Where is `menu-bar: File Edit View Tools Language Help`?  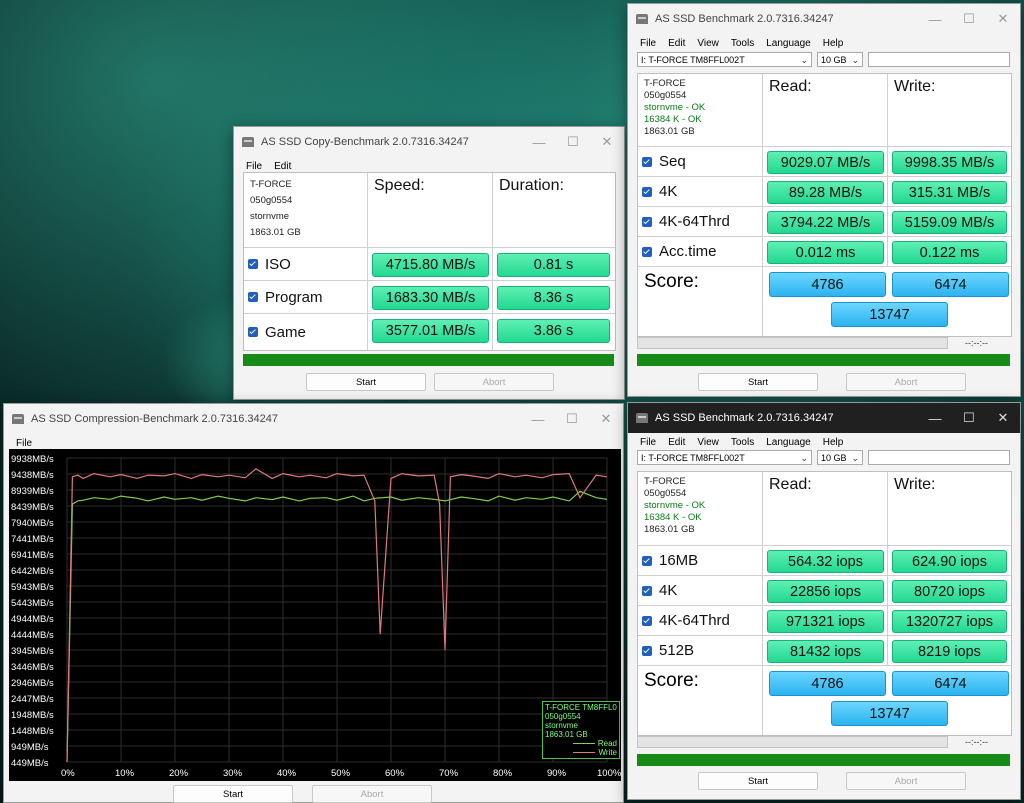 menu-bar: File Edit View Tools Language Help is located at coordinates (824, 442).